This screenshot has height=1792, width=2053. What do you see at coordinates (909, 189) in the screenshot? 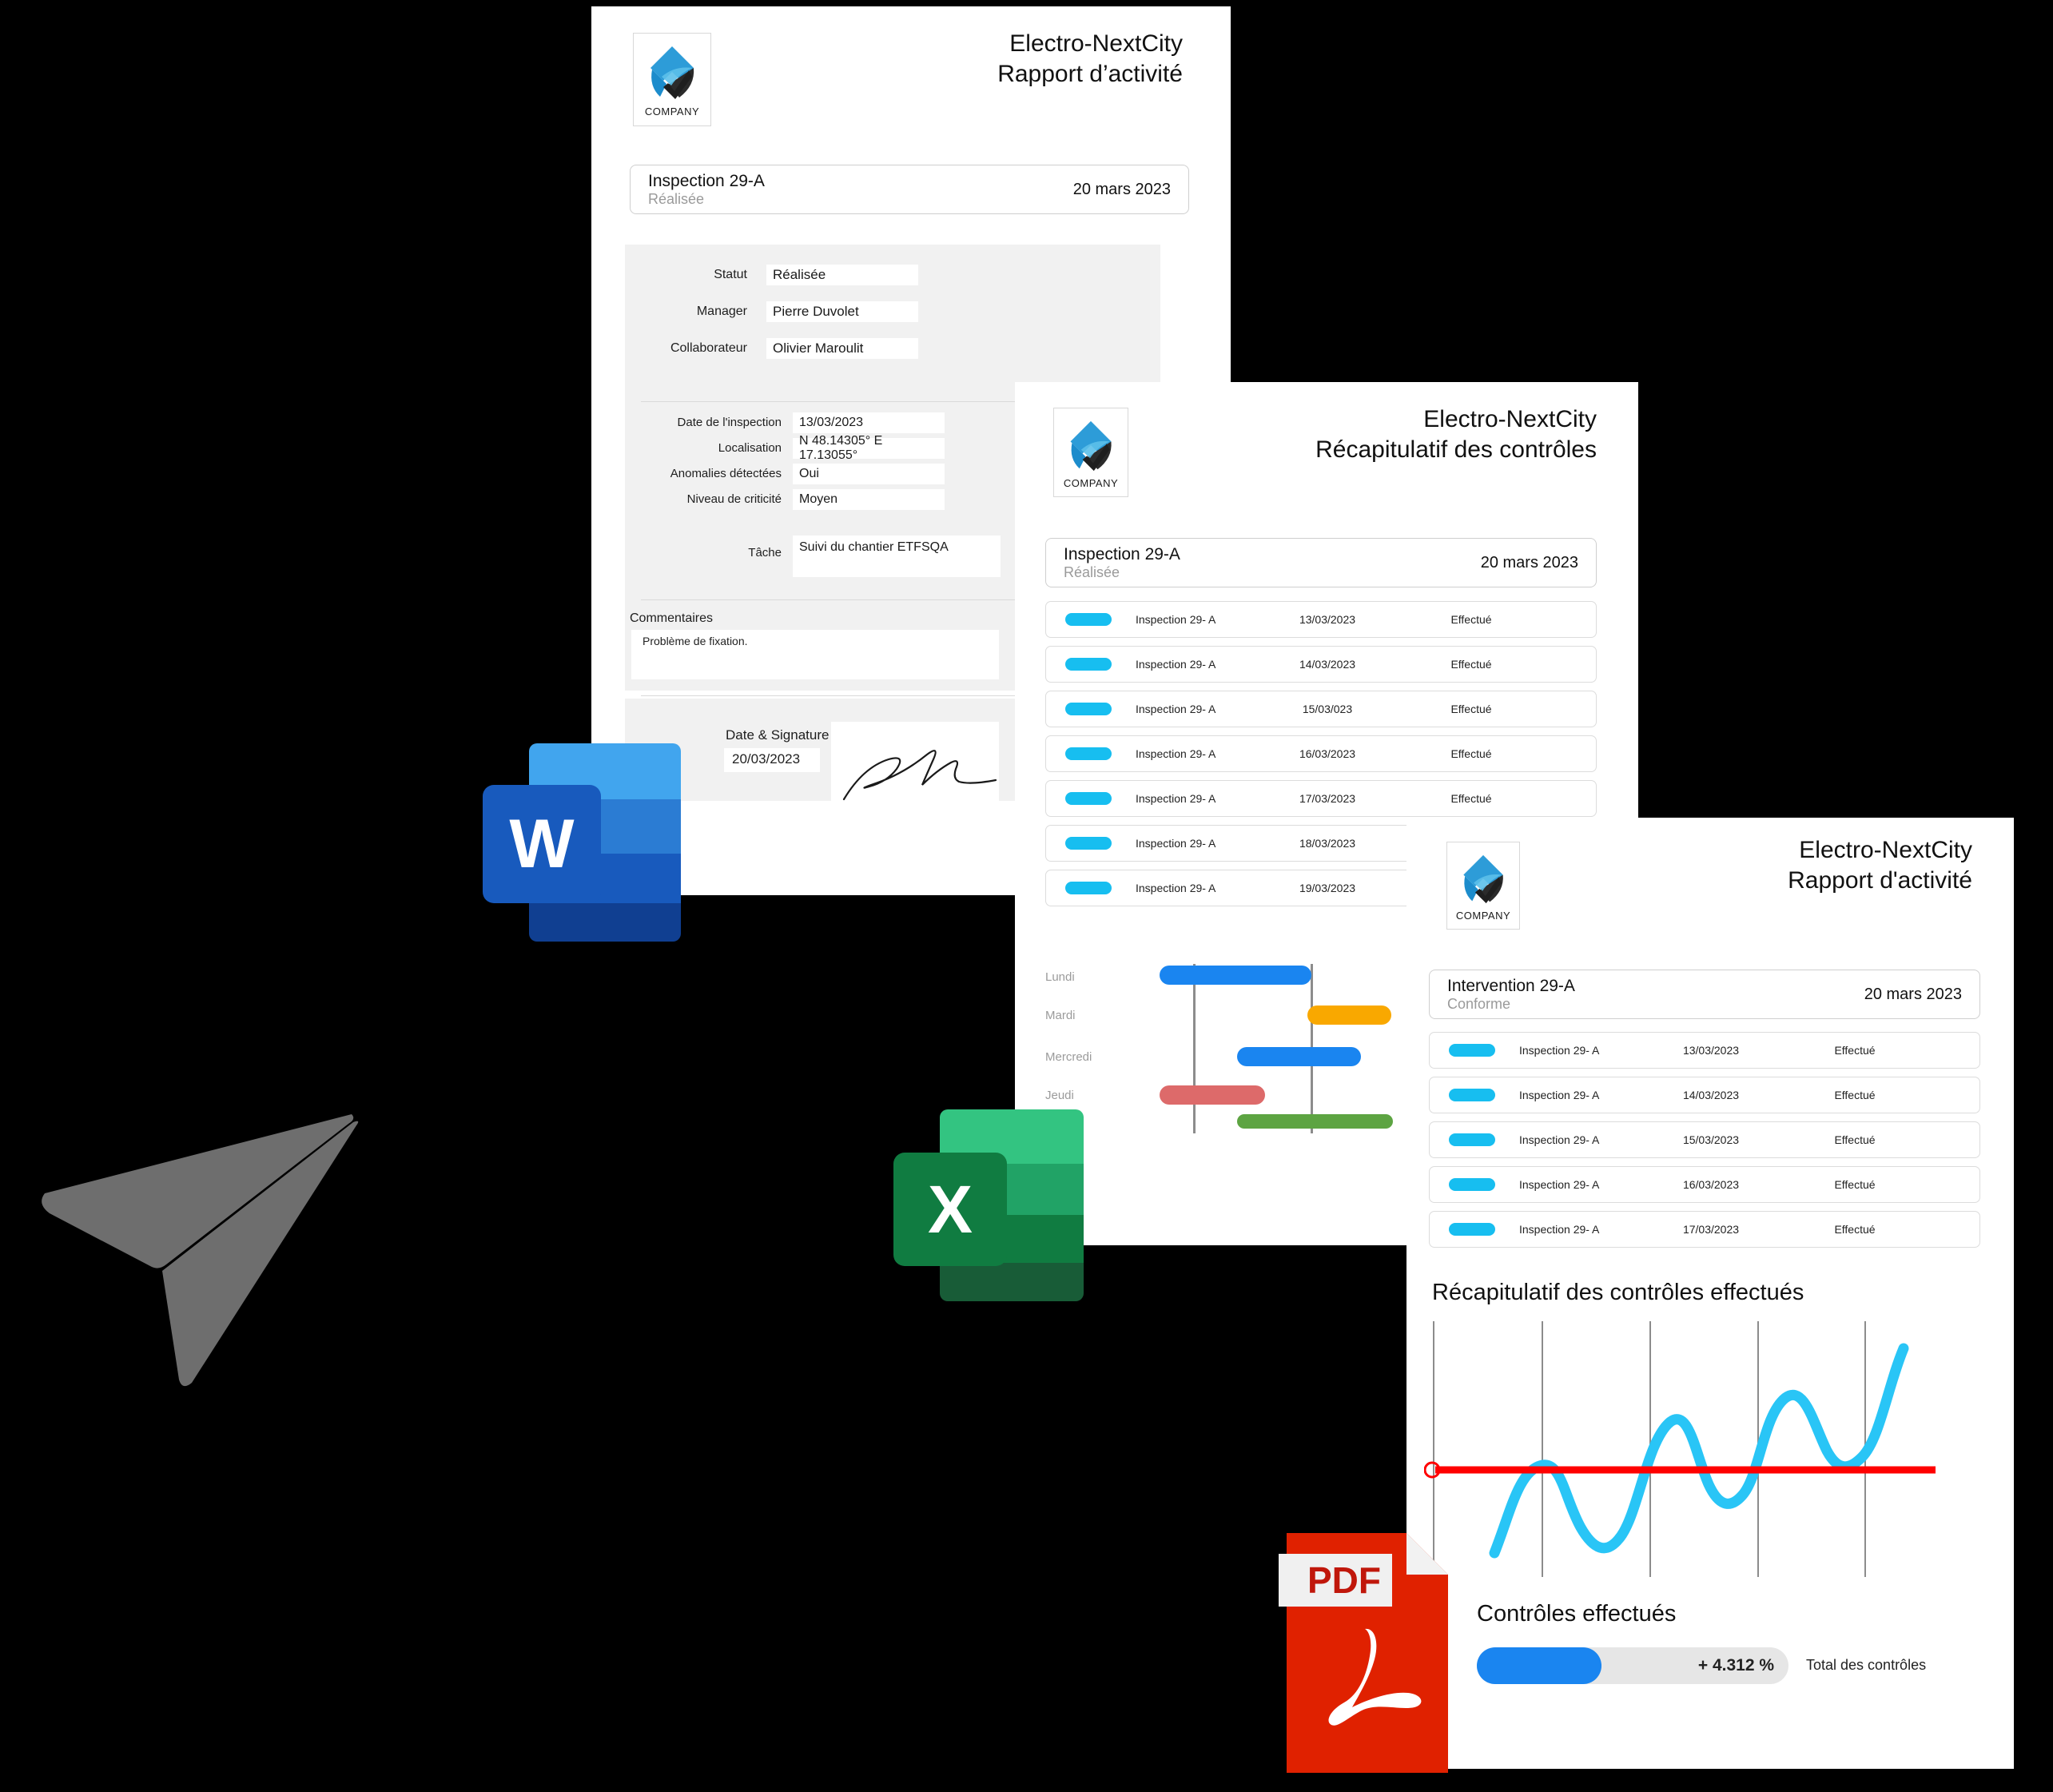
I see `doc1-summary-card: Inspection 29-A Réalisée 20 mars 2023` at bounding box center [909, 189].